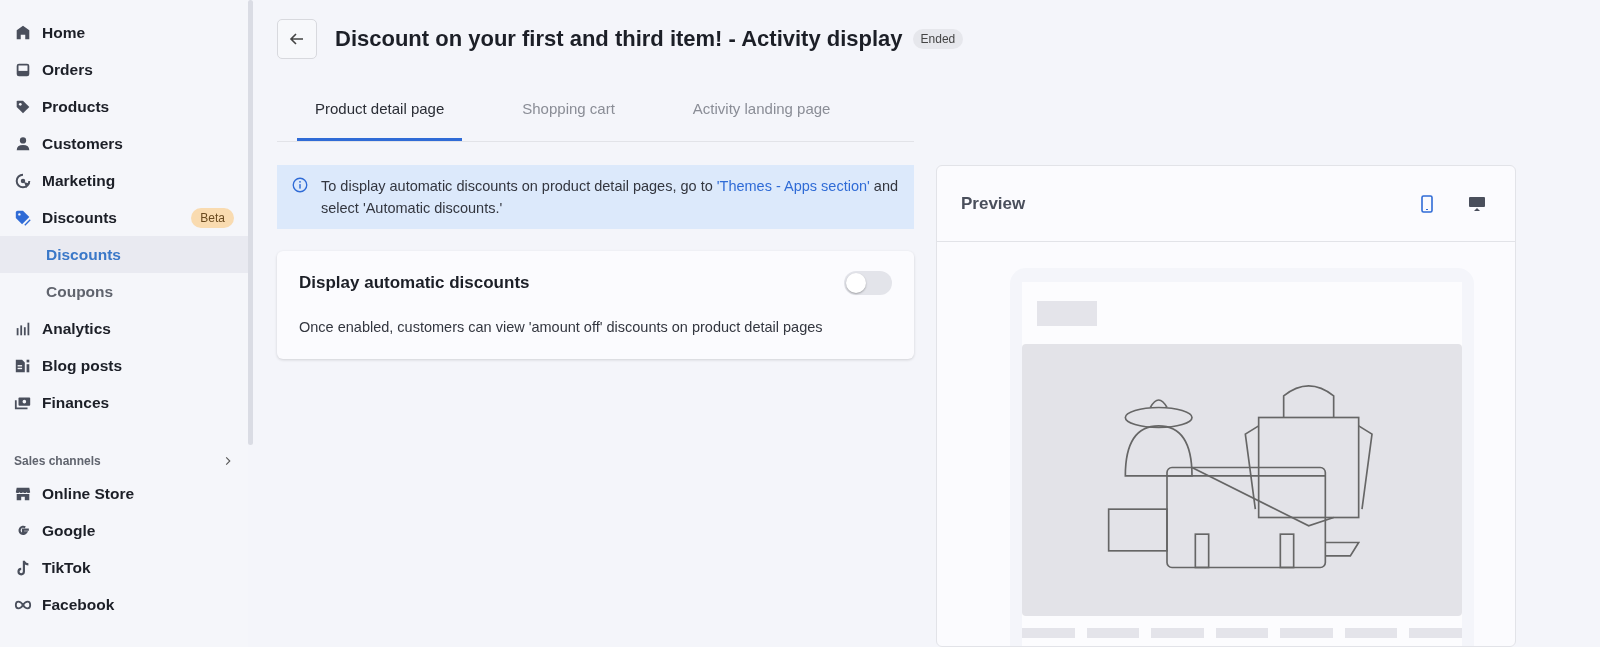  Describe the element at coordinates (561, 327) in the screenshot. I see `setting-description: Once enabled, customers can view 'amount off' discounts on product detail pages` at that location.